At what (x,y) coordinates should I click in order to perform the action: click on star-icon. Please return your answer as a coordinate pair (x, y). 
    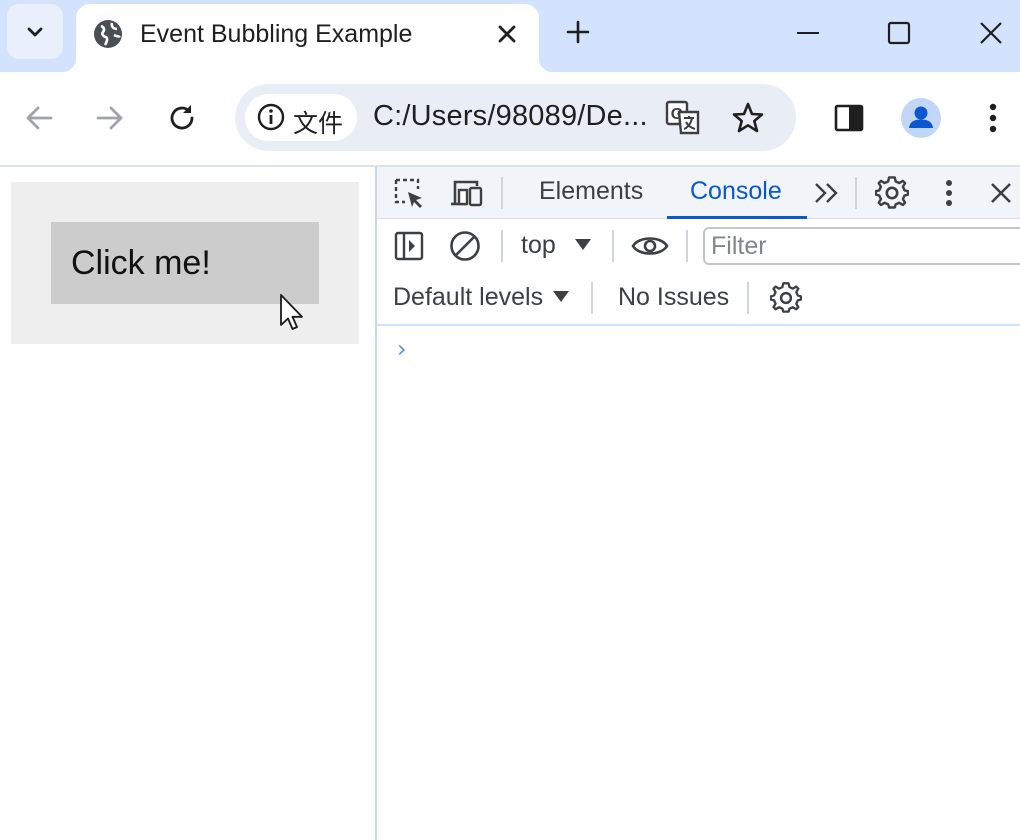
    Looking at the image, I should click on (748, 117).